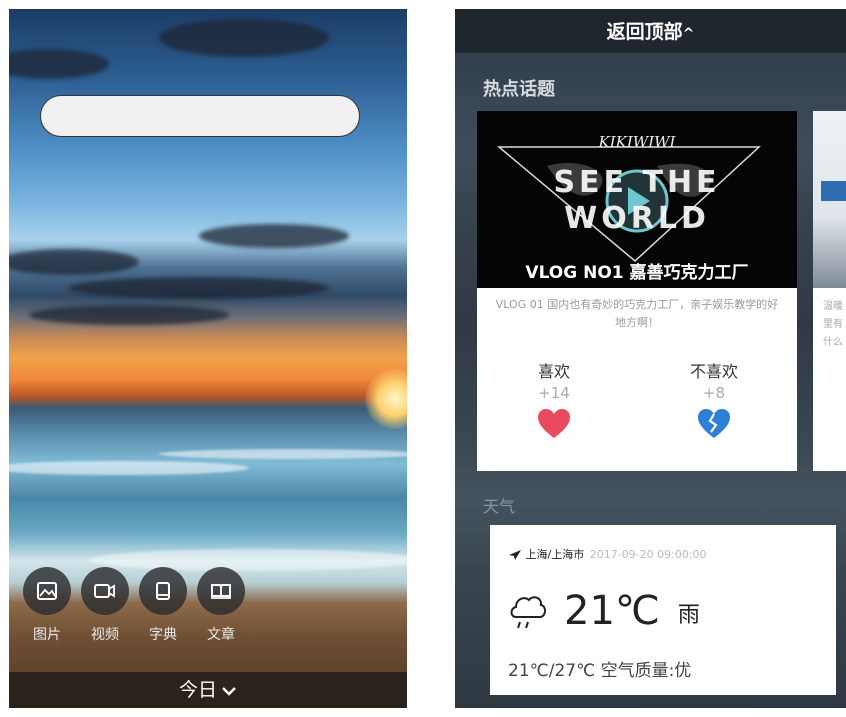 Image resolution: width=846 pixels, height=717 pixels. I want to click on heart-icon, so click(554, 426).